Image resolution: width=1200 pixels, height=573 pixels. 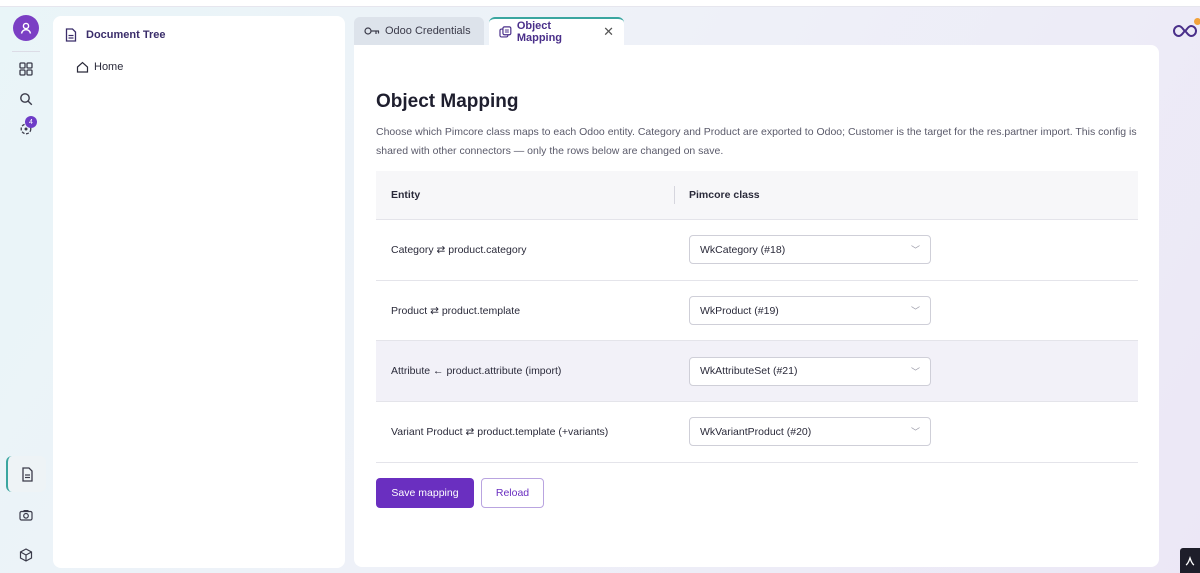 What do you see at coordinates (608, 32) in the screenshot?
I see `close-icon: ✕` at bounding box center [608, 32].